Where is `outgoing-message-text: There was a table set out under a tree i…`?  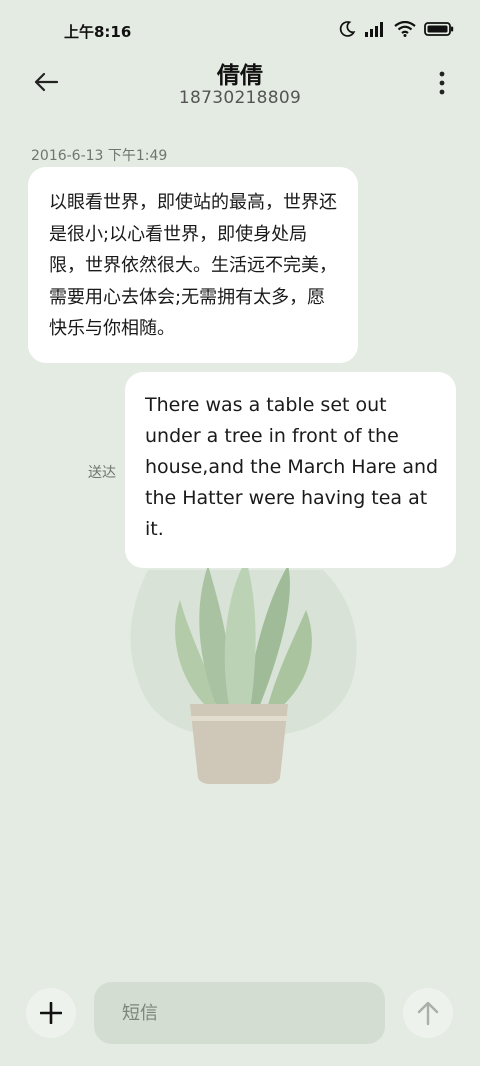 outgoing-message-text: There was a table set out under a tree i… is located at coordinates (292, 467).